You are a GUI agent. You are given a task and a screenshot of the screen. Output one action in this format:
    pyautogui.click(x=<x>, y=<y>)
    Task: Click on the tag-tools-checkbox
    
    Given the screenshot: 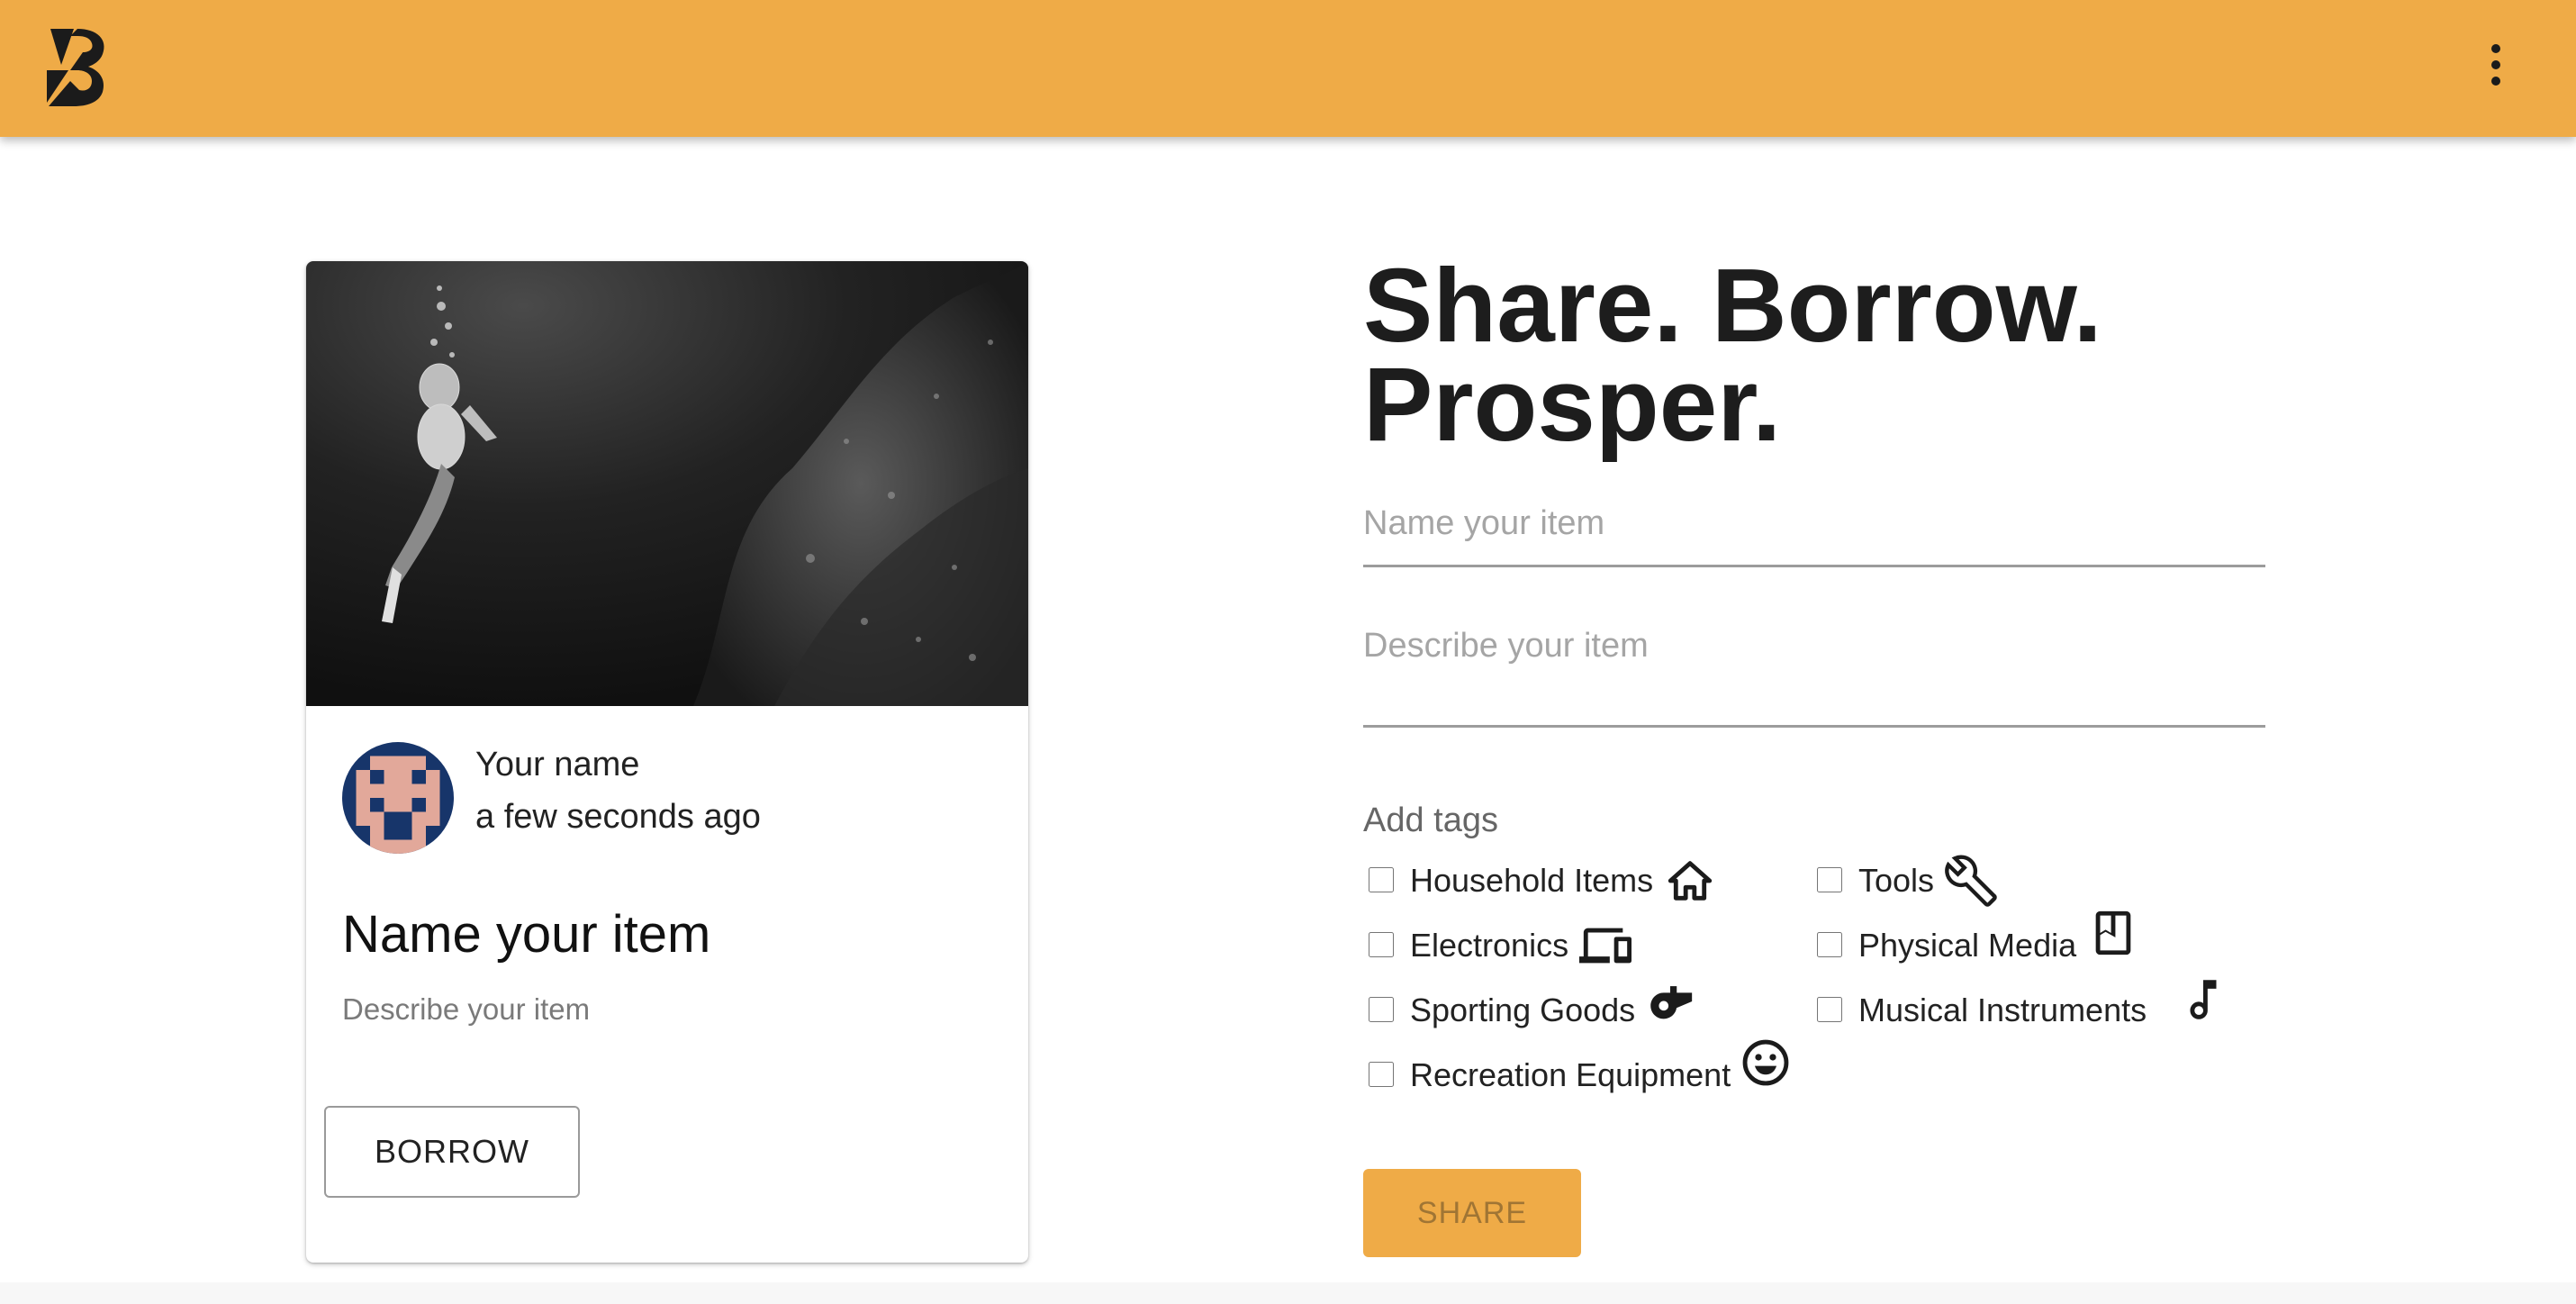 What is the action you would take?
    pyautogui.click(x=1829, y=879)
    